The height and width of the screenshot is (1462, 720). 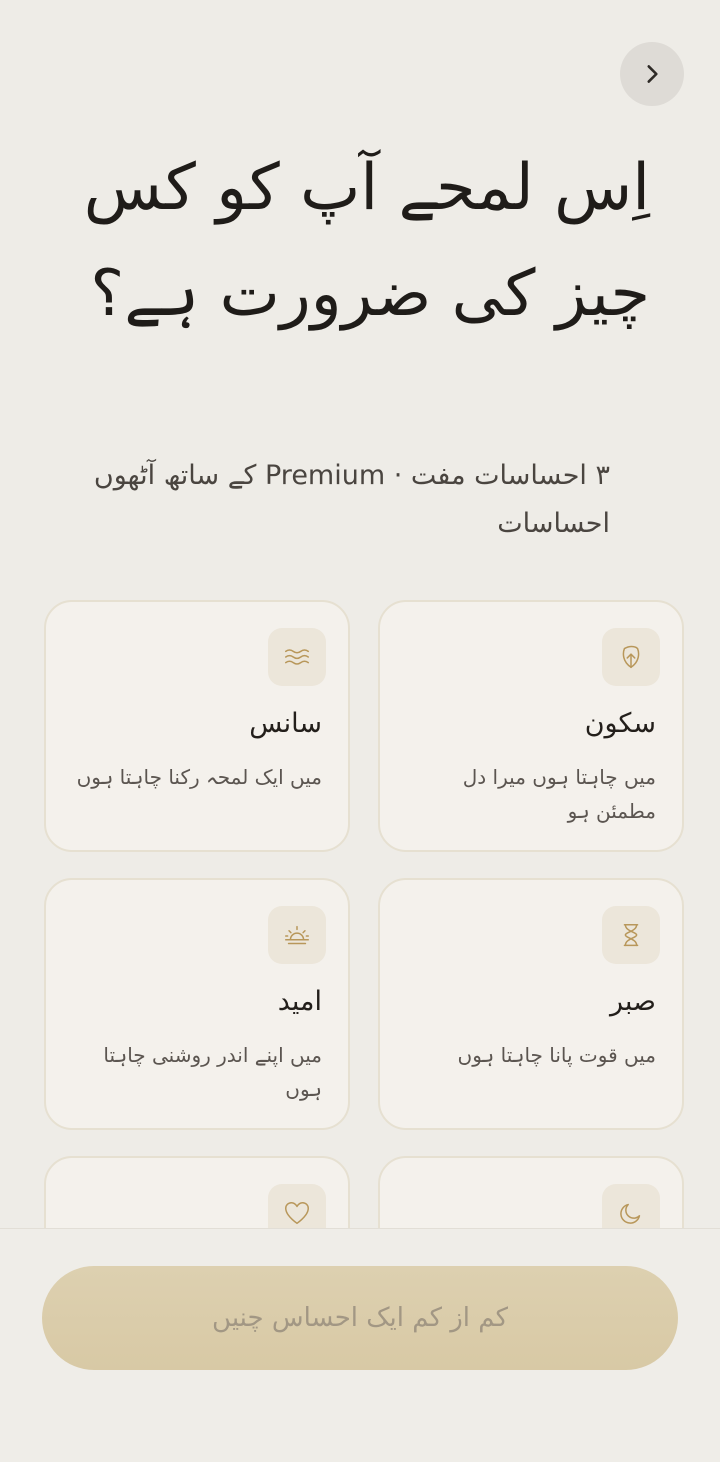 I want to click on card-title: صبر, so click(x=633, y=1001).